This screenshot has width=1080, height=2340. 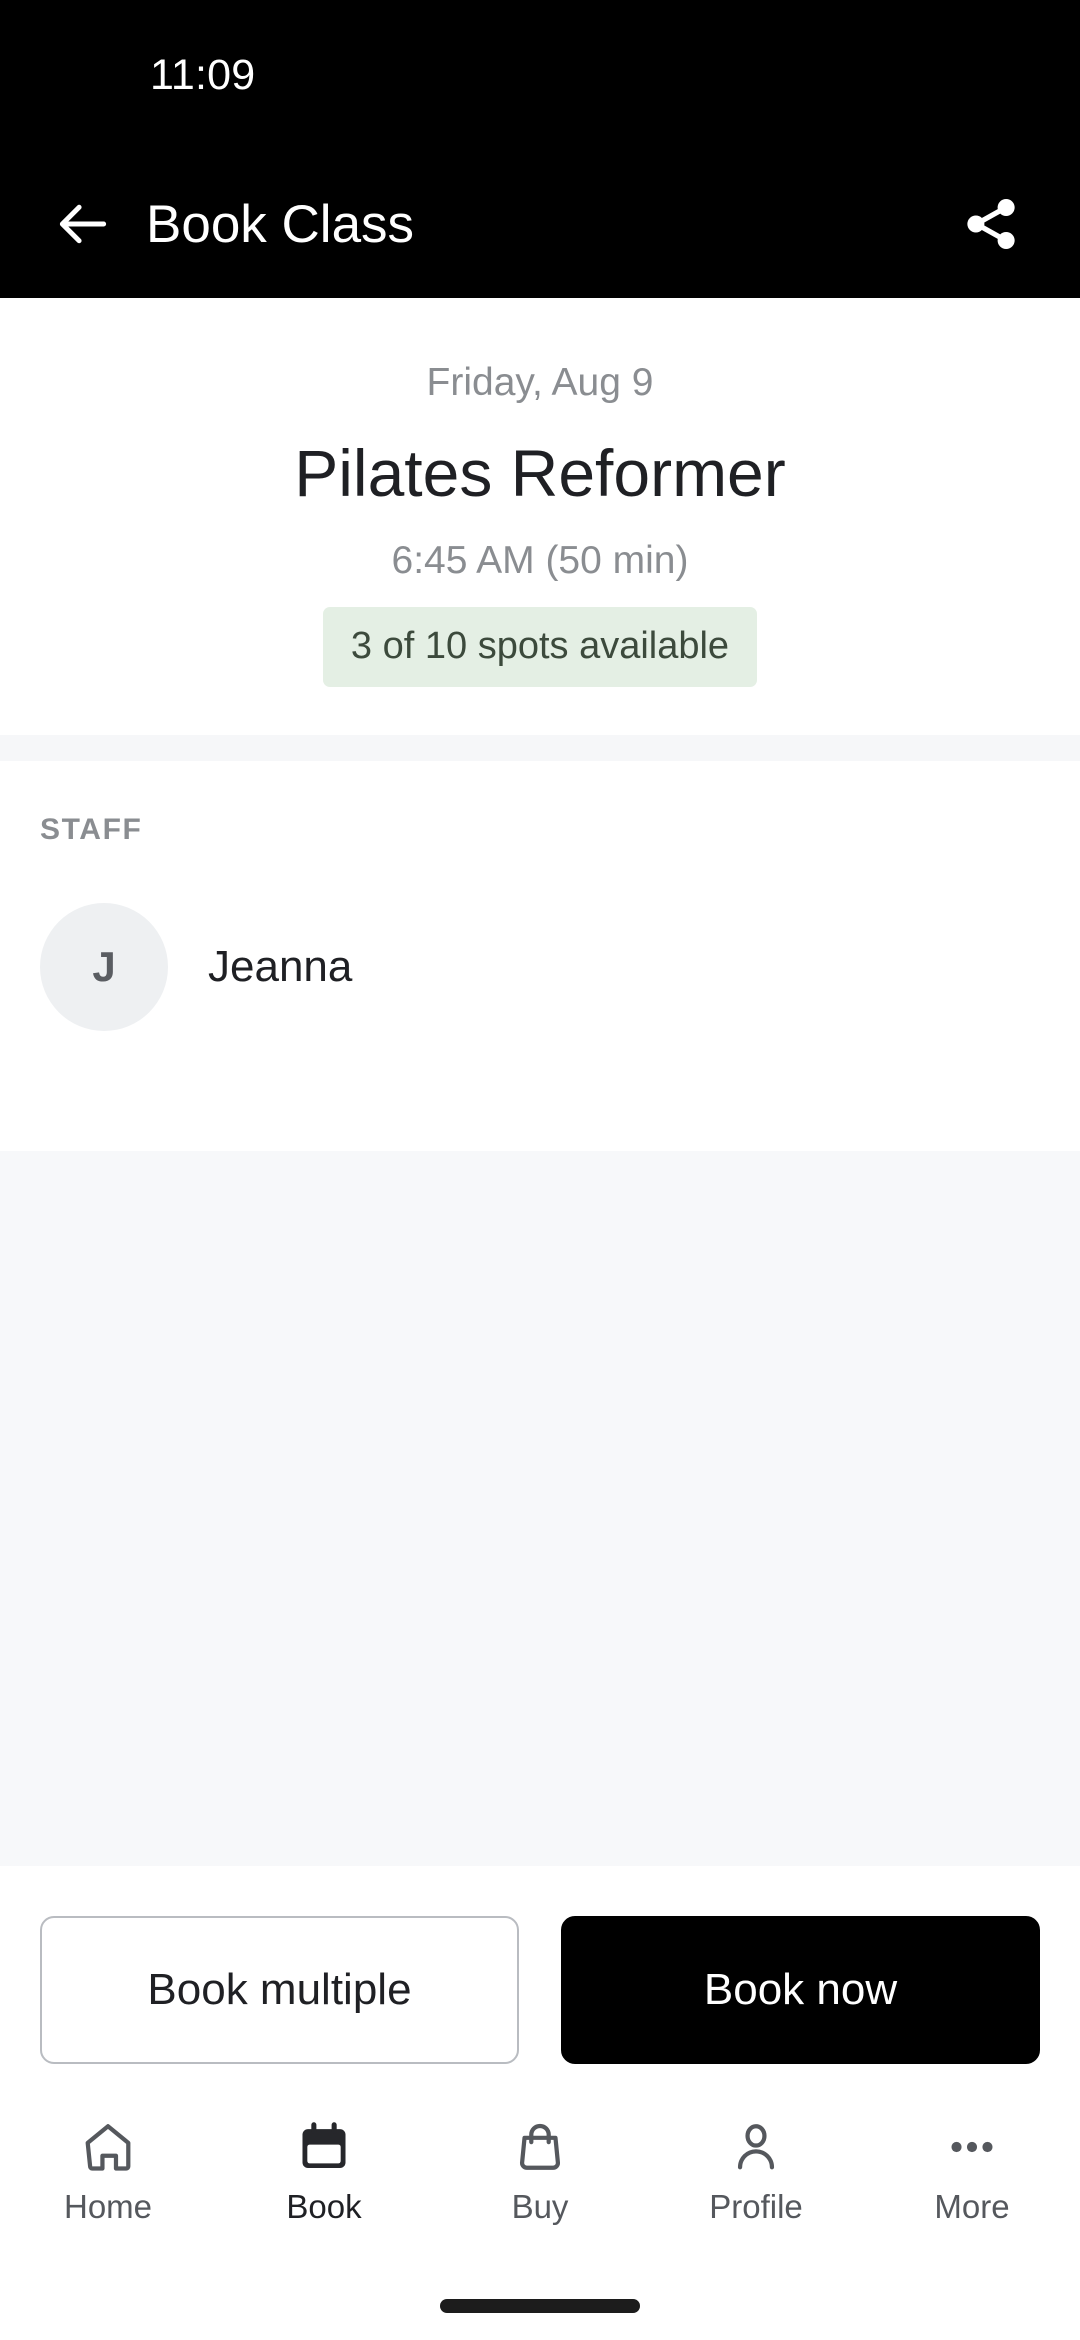 What do you see at coordinates (972, 2147) in the screenshot?
I see `dots-icon` at bounding box center [972, 2147].